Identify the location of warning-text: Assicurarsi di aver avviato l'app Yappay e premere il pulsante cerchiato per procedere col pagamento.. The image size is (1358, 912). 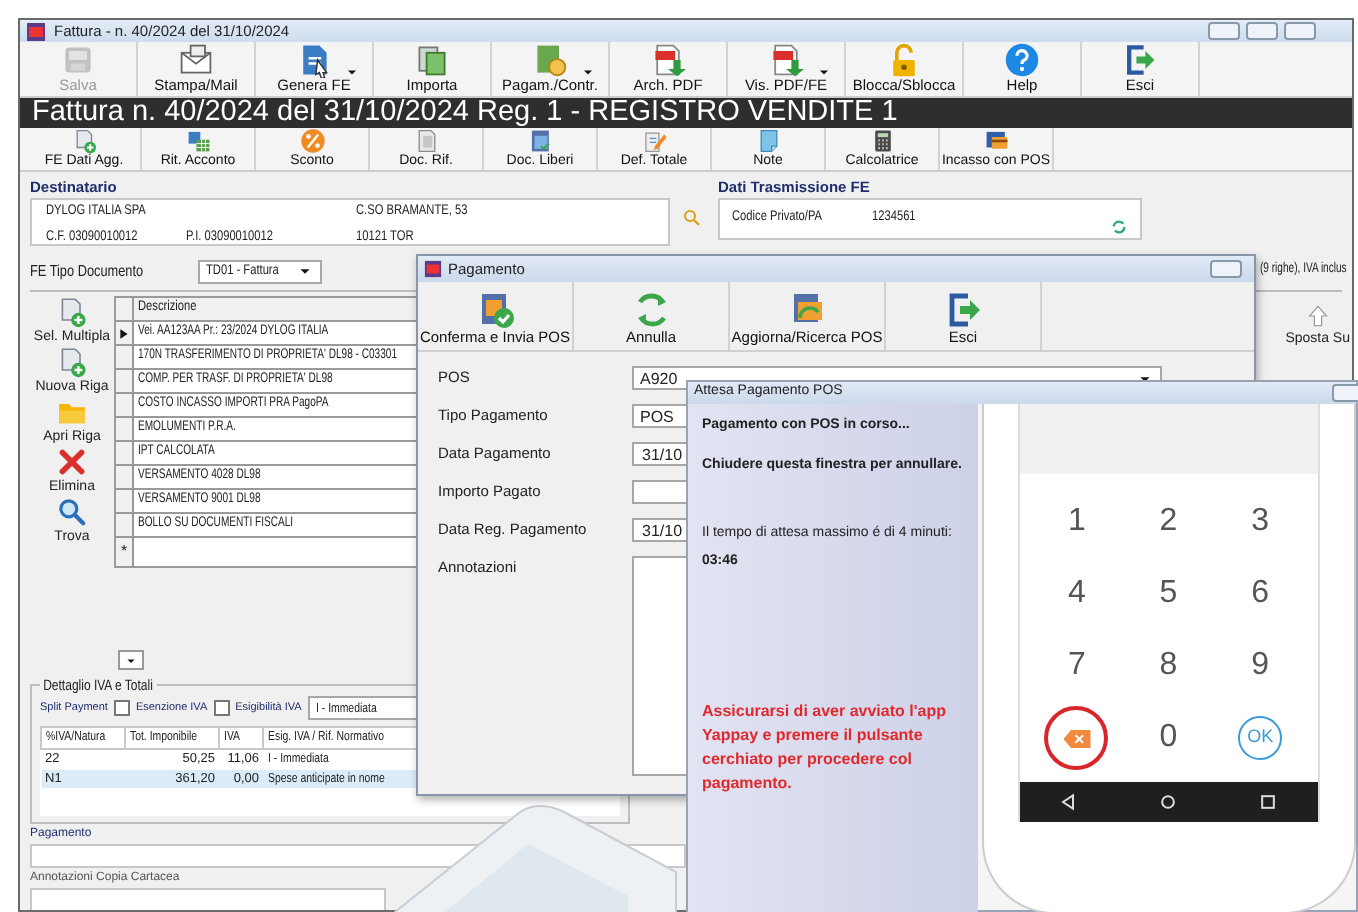
(825, 748).